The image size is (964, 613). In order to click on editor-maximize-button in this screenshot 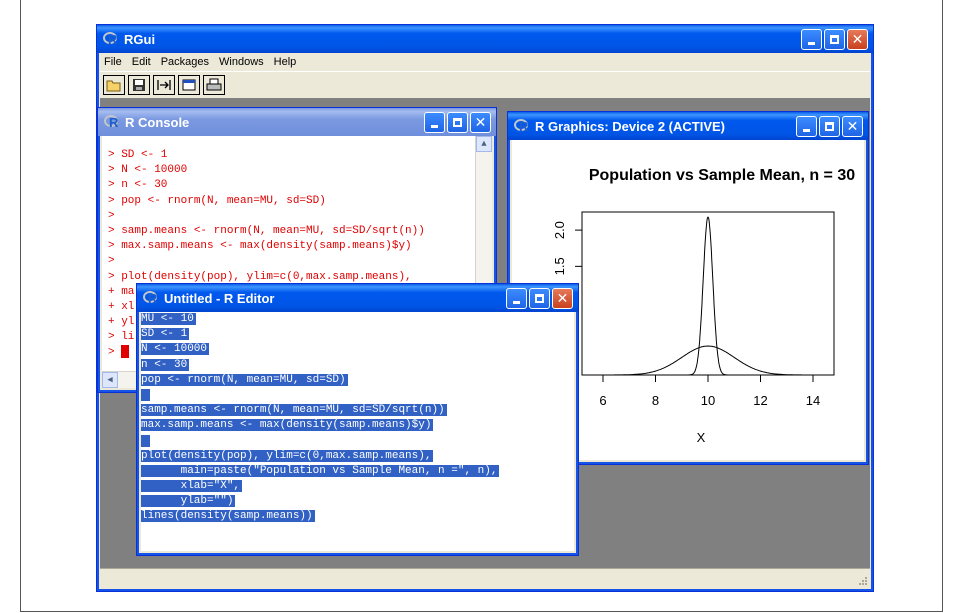, I will do `click(539, 298)`.